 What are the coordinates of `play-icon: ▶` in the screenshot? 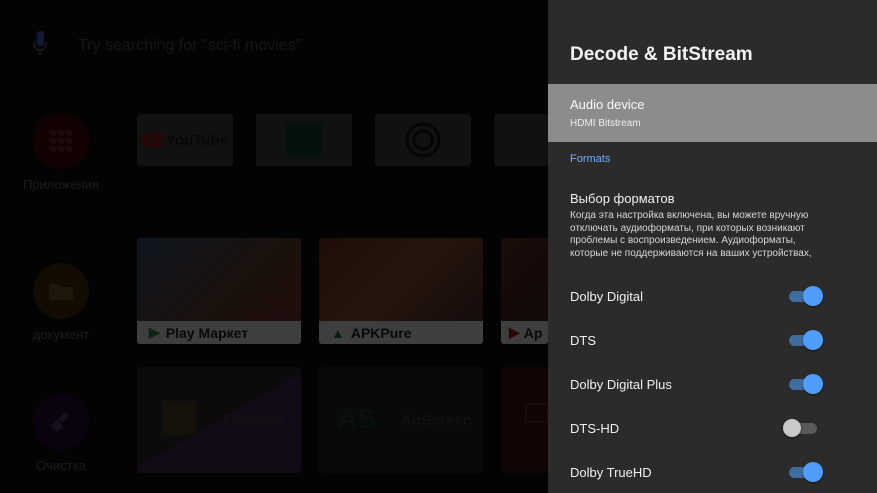 It's located at (154, 332).